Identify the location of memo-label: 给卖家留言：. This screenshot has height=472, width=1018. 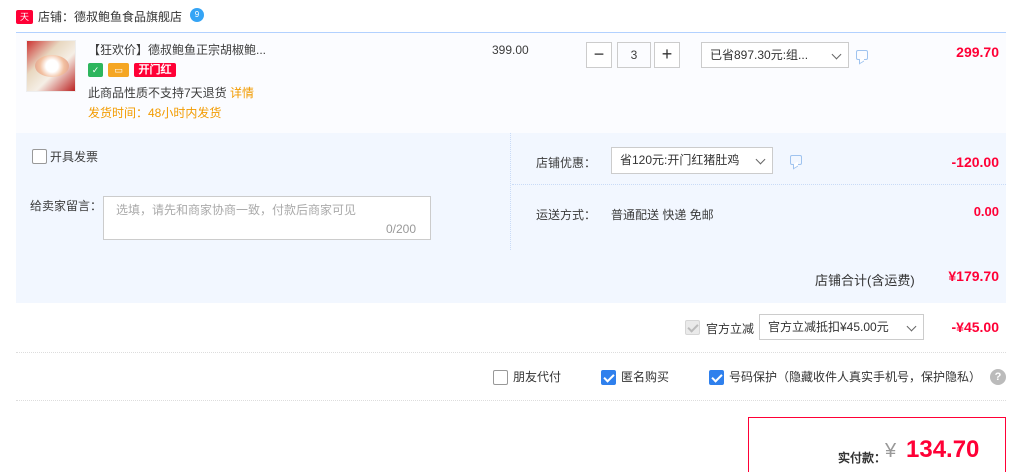
(66, 206).